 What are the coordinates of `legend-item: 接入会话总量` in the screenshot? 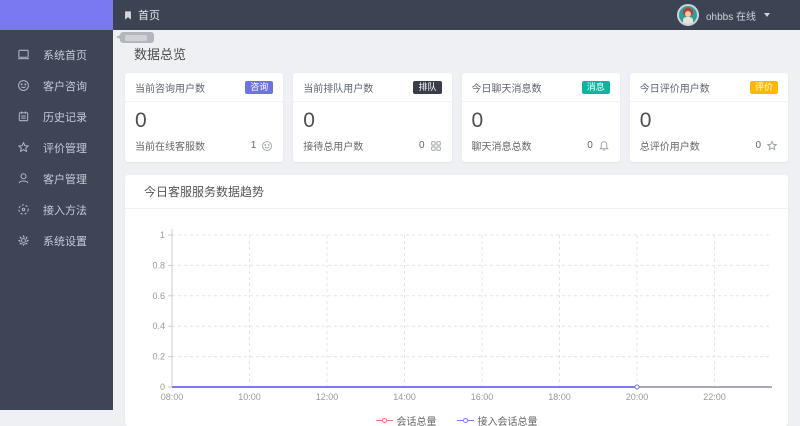 It's located at (497, 419).